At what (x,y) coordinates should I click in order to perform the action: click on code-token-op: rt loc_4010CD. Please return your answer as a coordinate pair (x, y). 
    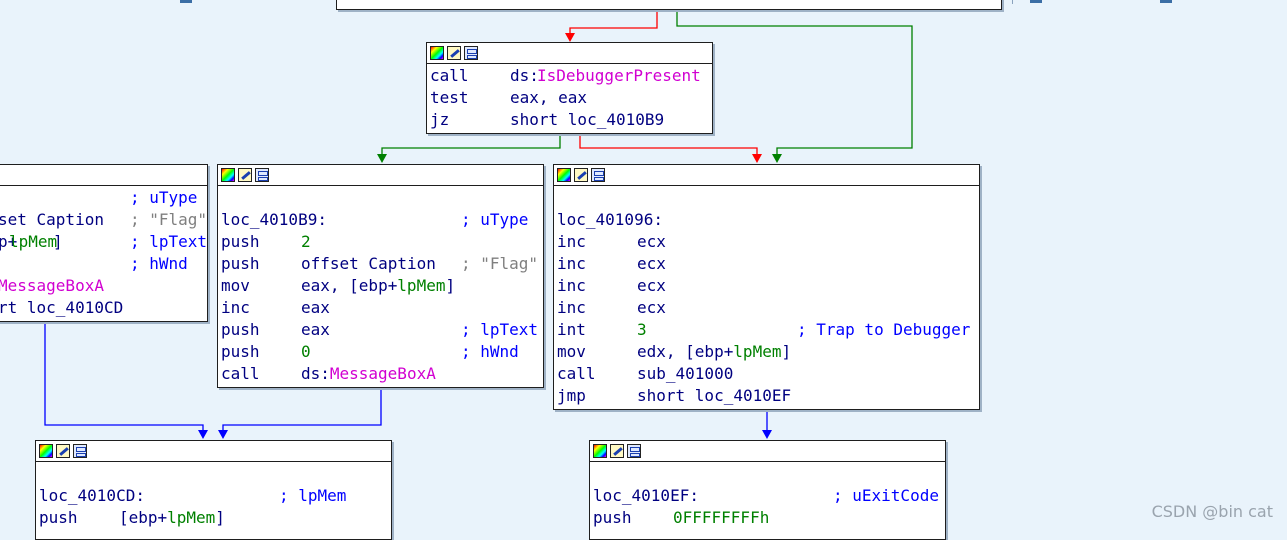
    Looking at the image, I should click on (61, 308).